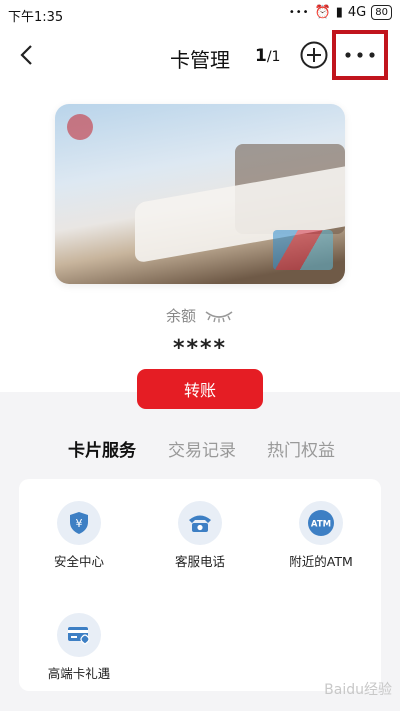  I want to click on tab-popular-benefits: 热门权益, so click(301, 448).